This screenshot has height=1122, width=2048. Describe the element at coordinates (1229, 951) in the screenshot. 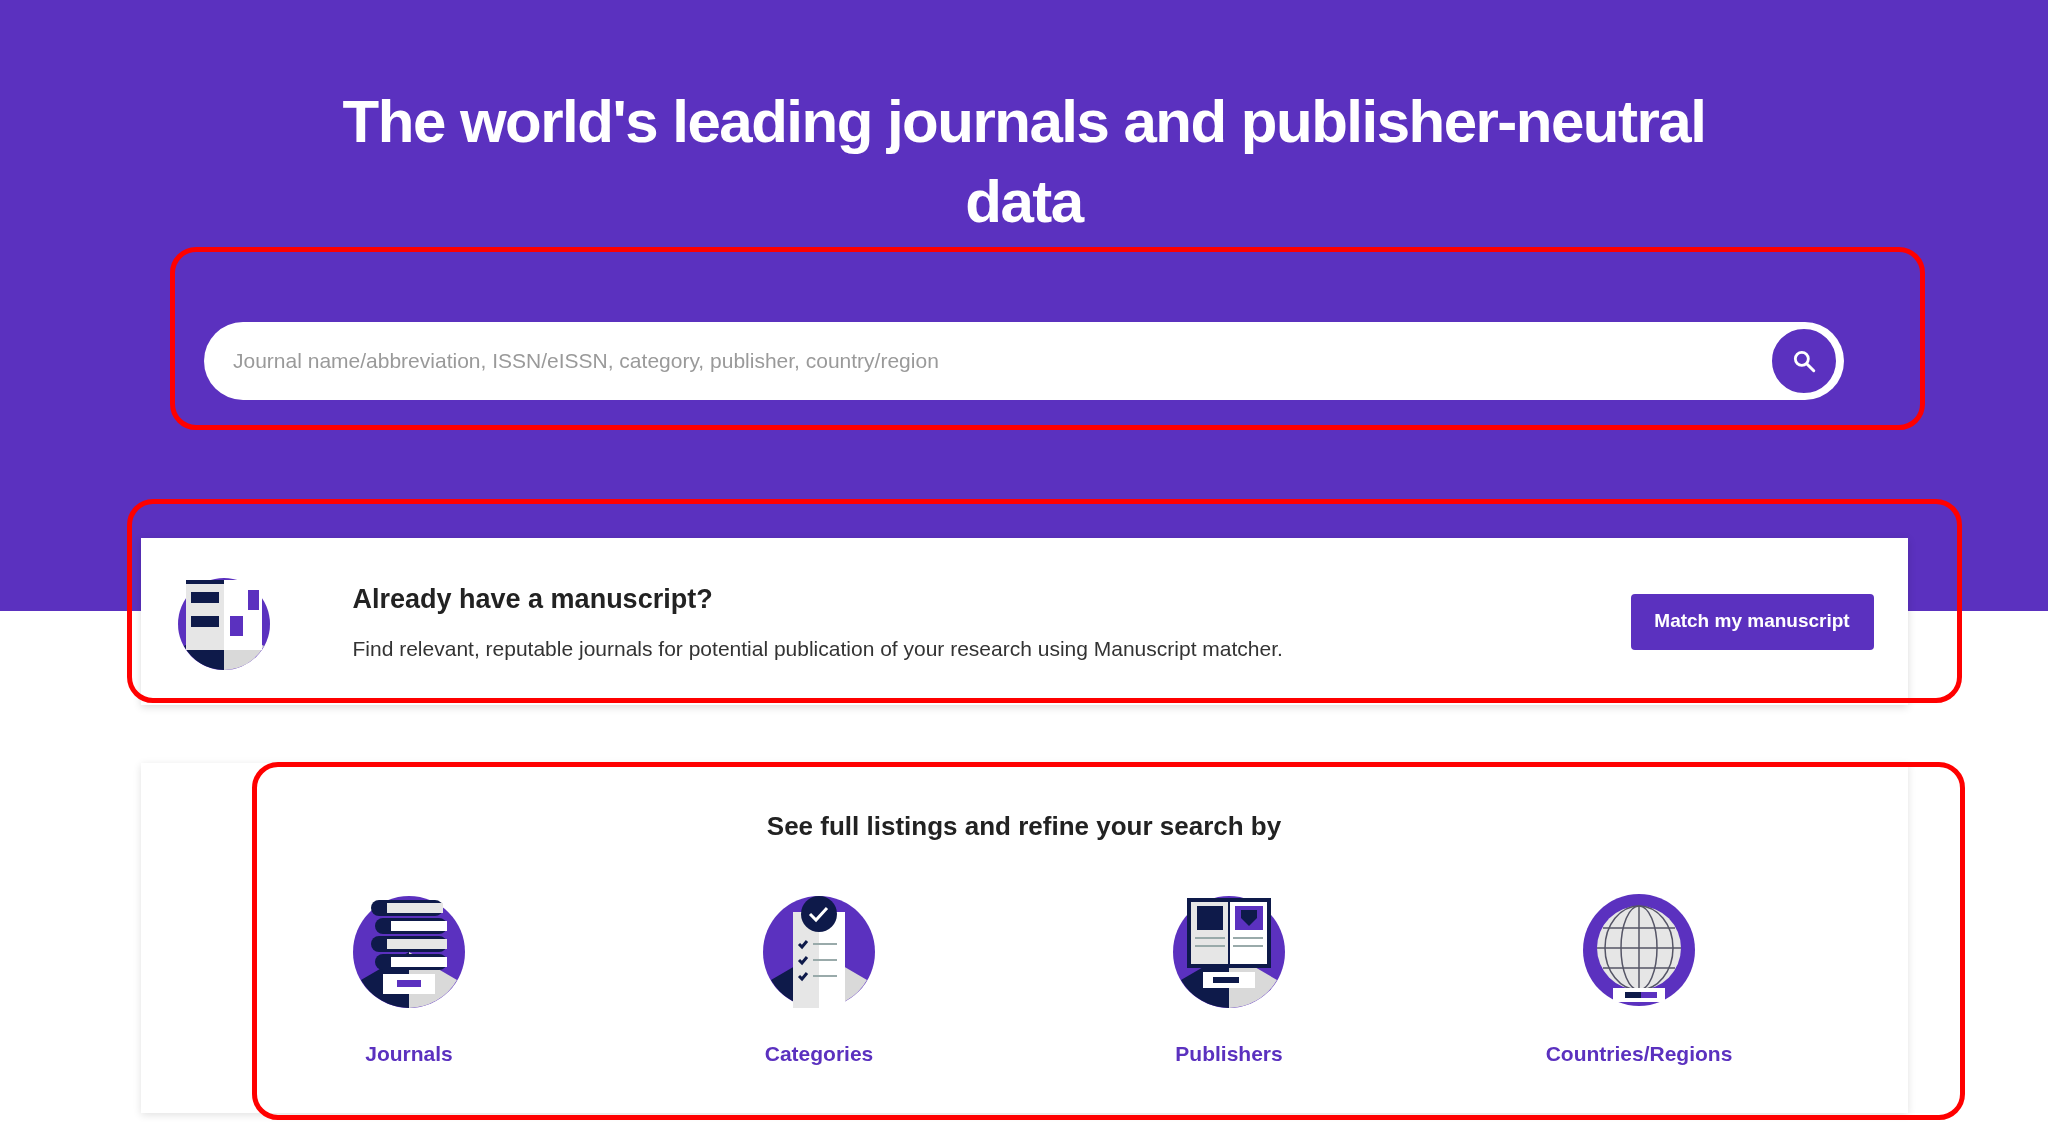

I see `open-book-icon` at that location.